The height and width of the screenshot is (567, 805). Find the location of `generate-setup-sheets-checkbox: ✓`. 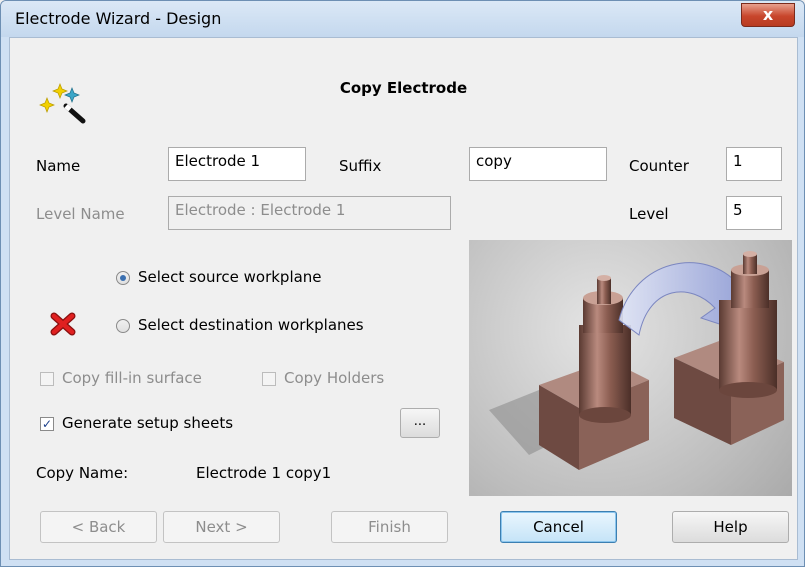

generate-setup-sheets-checkbox: ✓ is located at coordinates (47, 424).